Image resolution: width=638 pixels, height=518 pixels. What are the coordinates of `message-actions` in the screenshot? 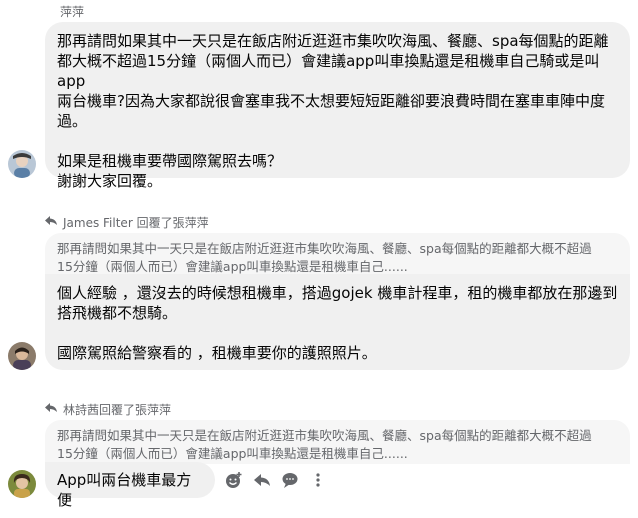 It's located at (276, 480).